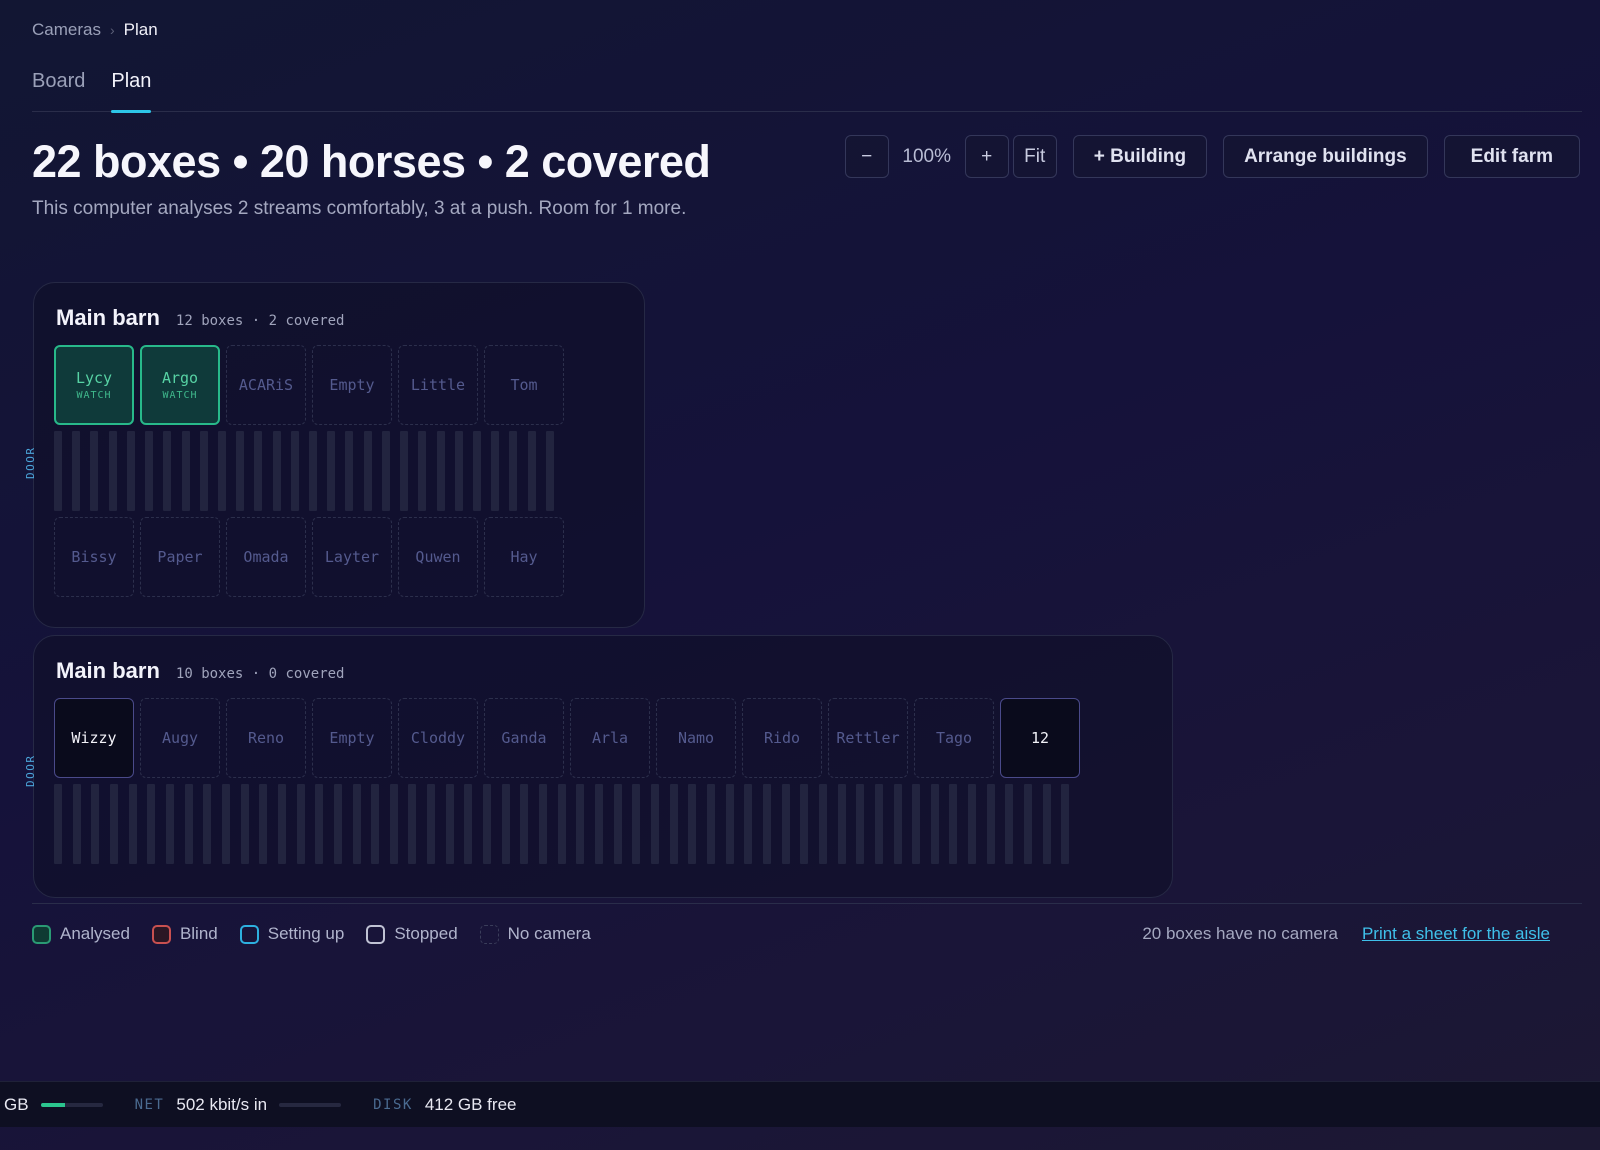  Describe the element at coordinates (1140, 156) in the screenshot. I see `add-building-button: + Building` at that location.